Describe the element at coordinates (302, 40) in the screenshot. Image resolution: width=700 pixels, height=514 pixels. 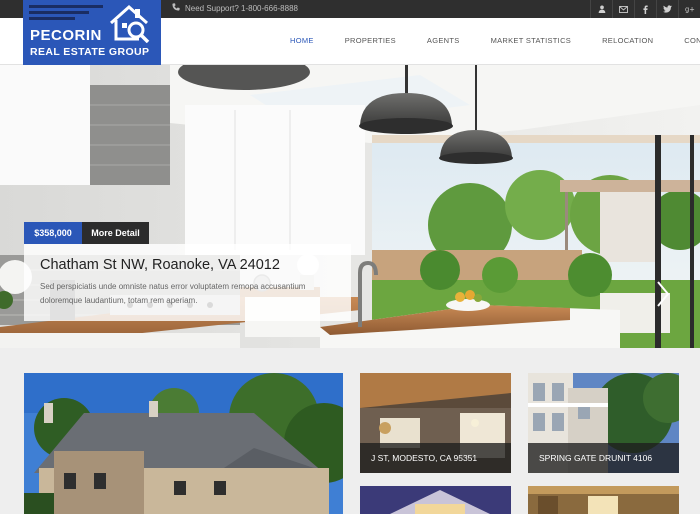
I see `nav-home: HOME` at that location.